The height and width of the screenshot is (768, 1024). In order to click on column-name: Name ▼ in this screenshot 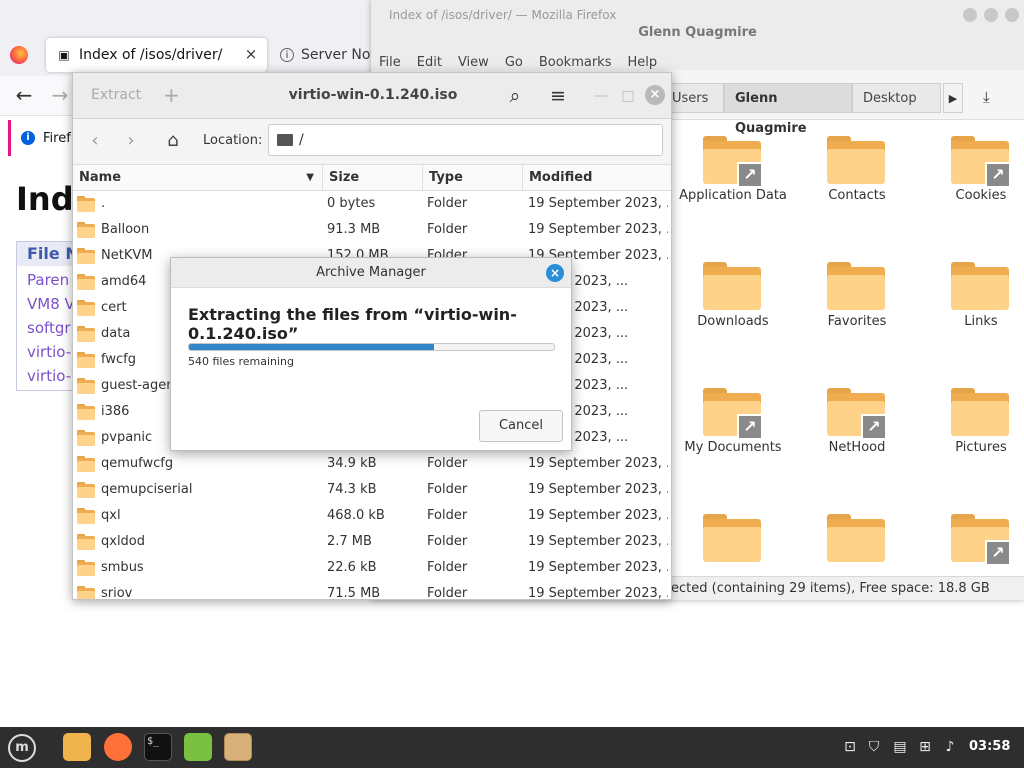, I will do `click(198, 178)`.